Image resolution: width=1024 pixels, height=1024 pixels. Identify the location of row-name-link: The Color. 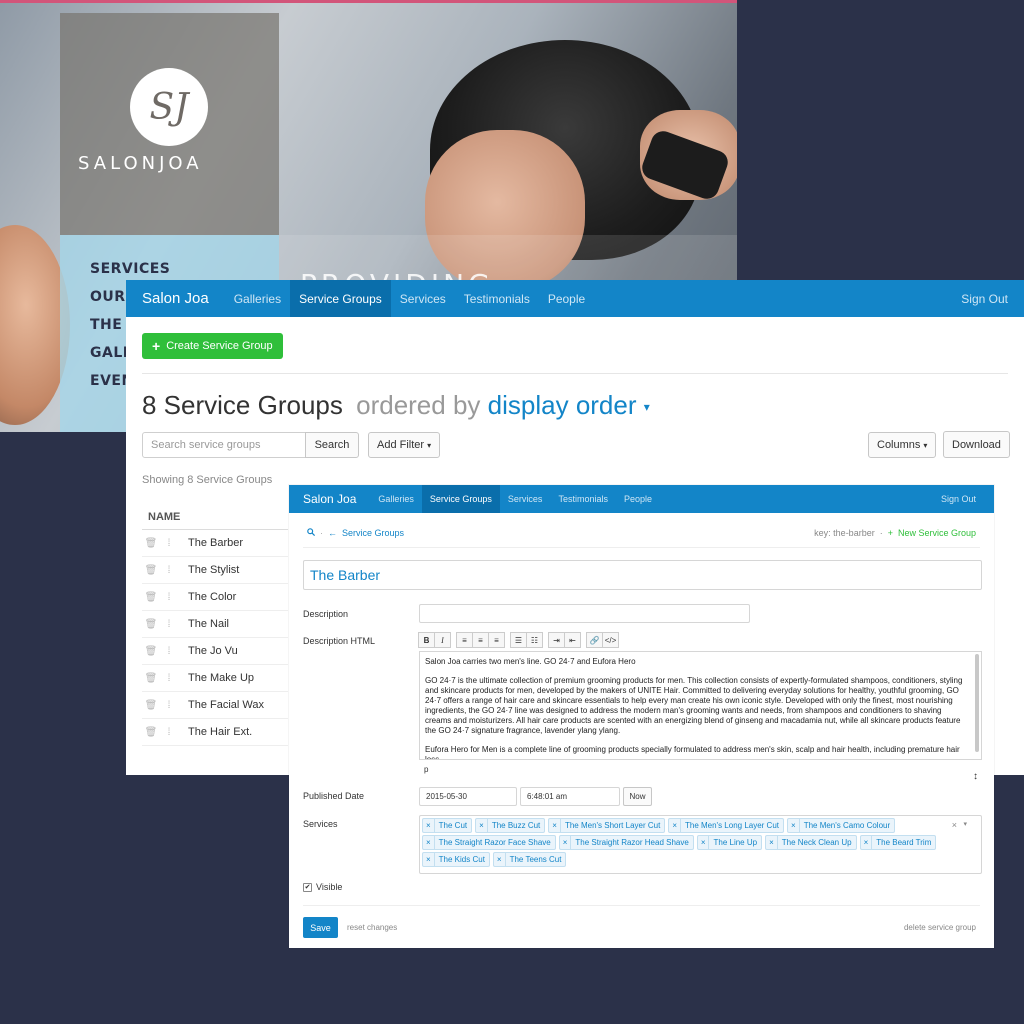
(212, 597).